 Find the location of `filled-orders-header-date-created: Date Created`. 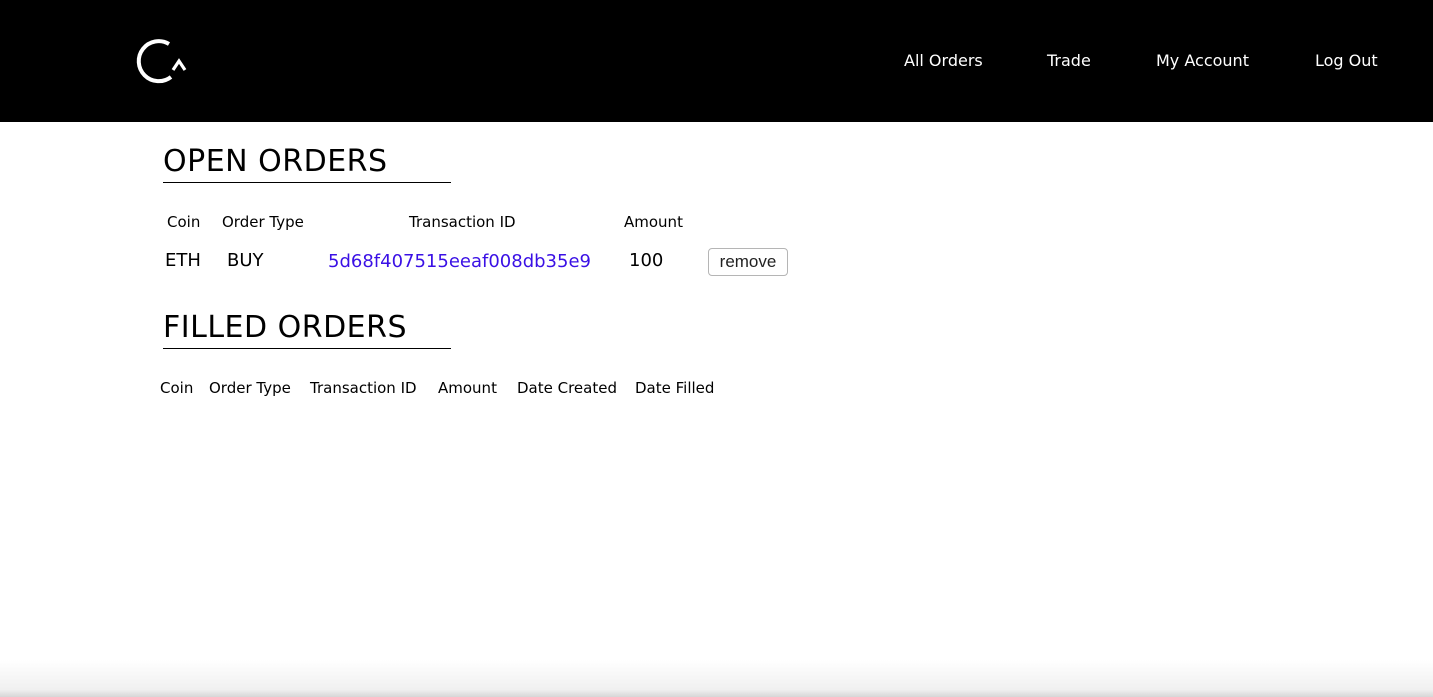

filled-orders-header-date-created: Date Created is located at coordinates (567, 388).